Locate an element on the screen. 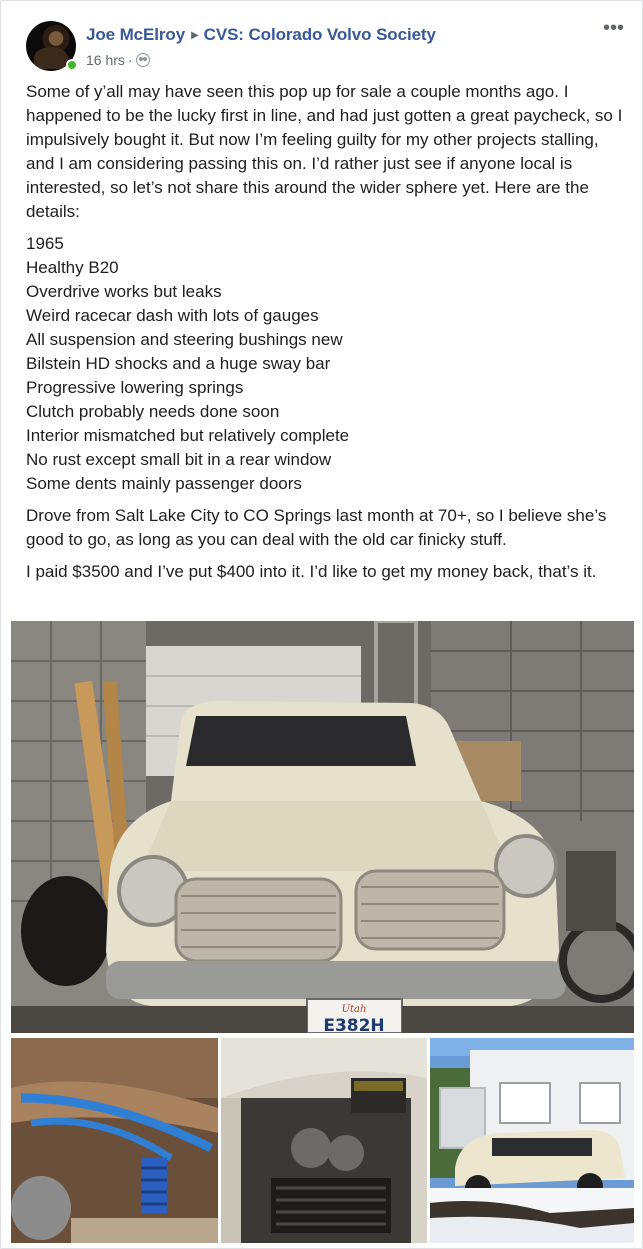 Image resolution: width=643 pixels, height=1249 pixels. engine-bay-image is located at coordinates (324, 1140).